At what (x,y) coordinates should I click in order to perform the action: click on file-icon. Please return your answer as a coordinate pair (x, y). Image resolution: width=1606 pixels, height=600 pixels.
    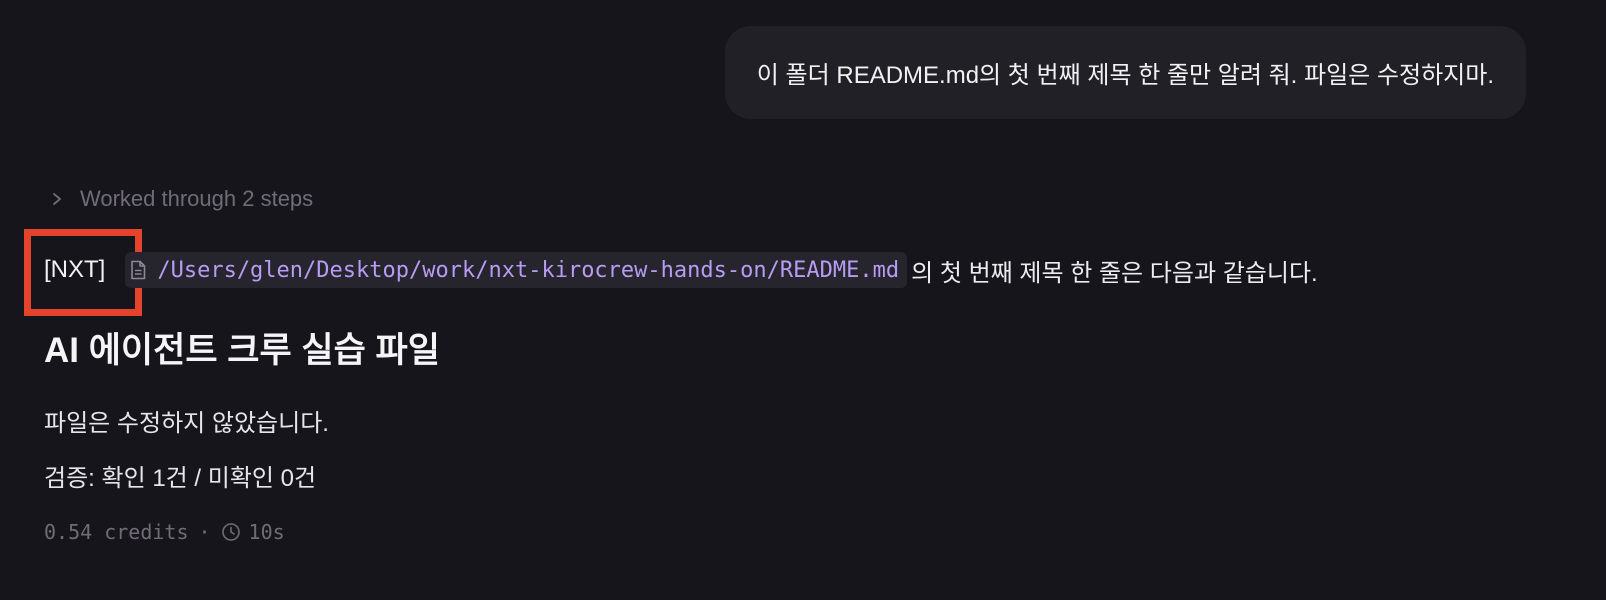
    Looking at the image, I should click on (138, 270).